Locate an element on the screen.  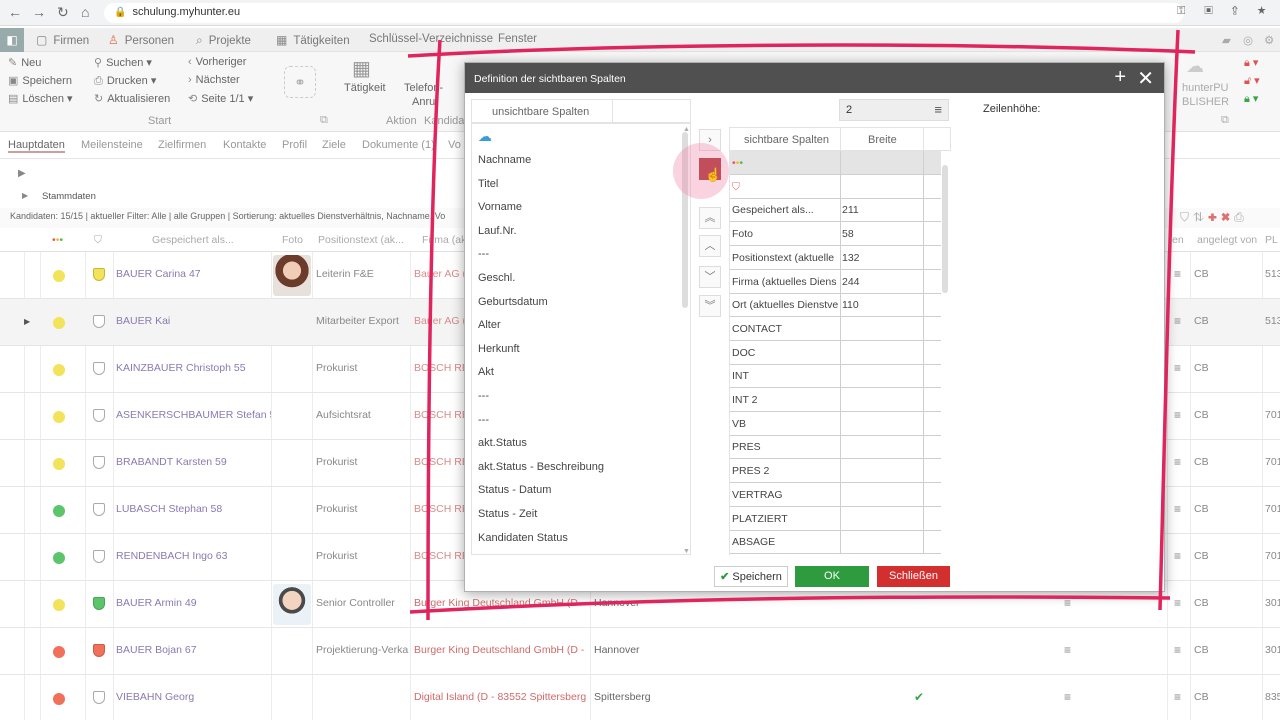
publisher-label-1: hunterPU is located at coordinates (1205, 88).